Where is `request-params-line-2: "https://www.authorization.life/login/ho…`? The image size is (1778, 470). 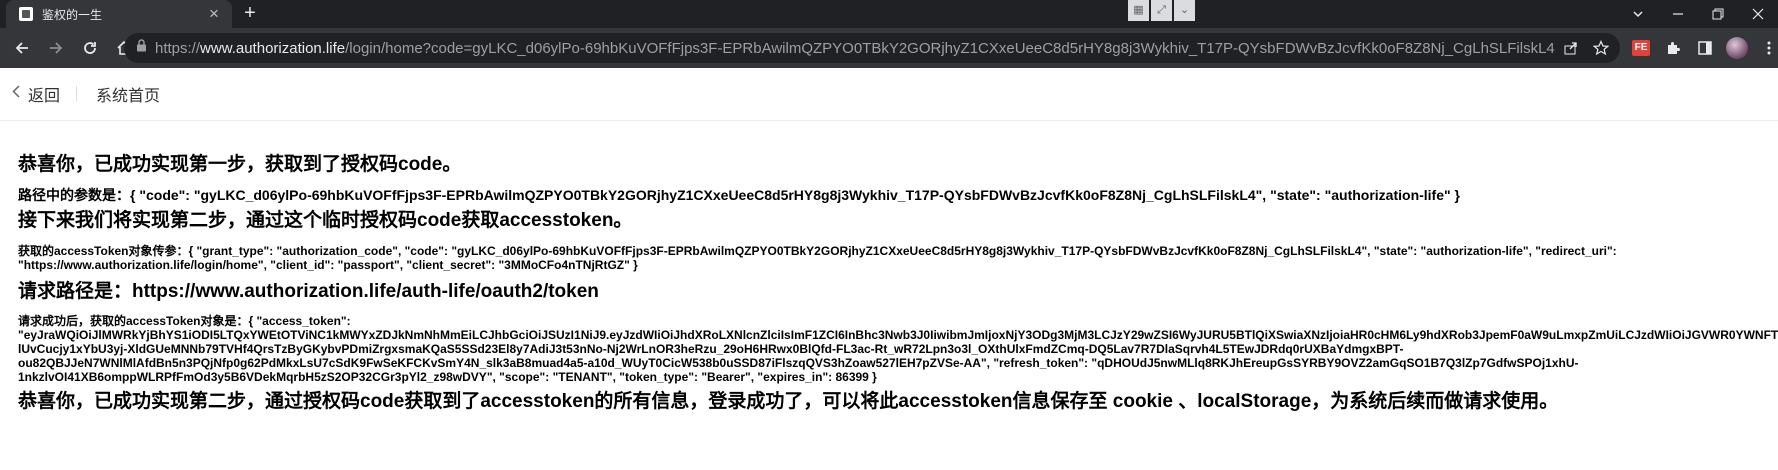 request-params-line-2: "https://www.authorization.life/login/ho… is located at coordinates (328, 265).